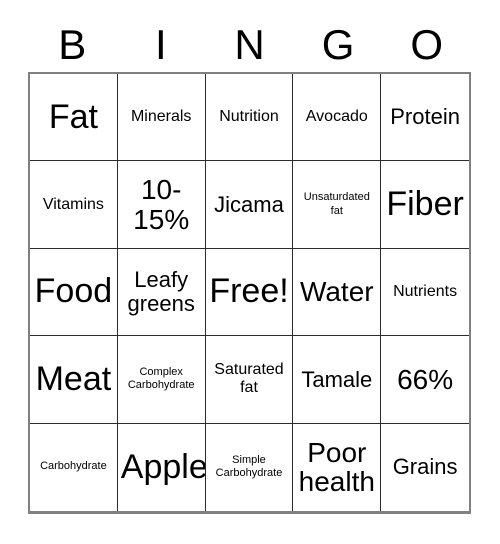 The height and width of the screenshot is (544, 500). I want to click on bingo-cell-label: Free!, so click(249, 291).